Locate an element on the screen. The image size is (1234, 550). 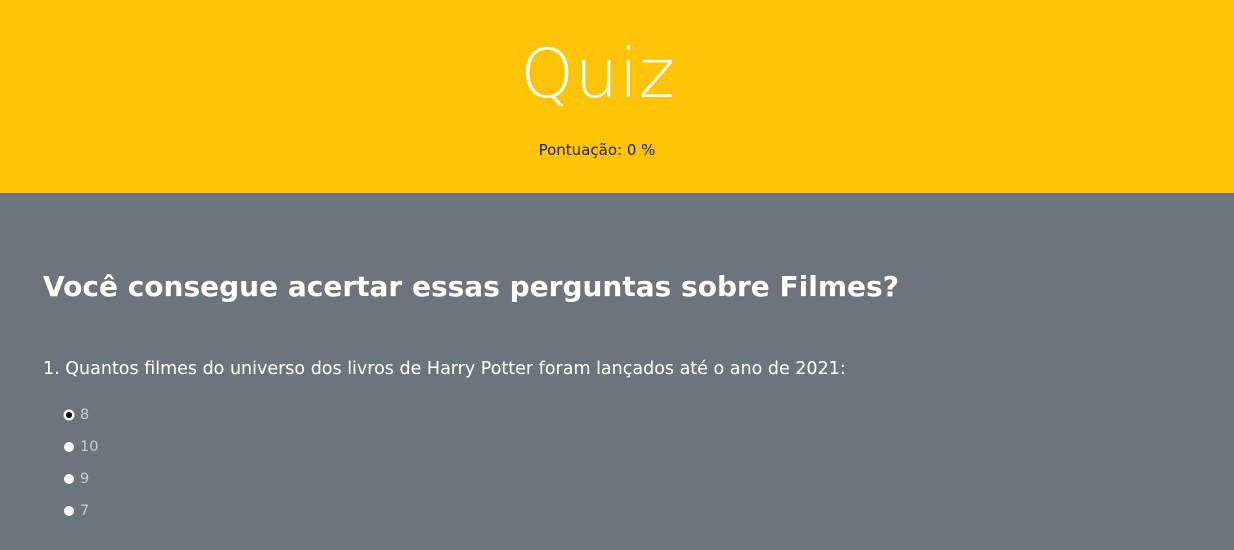
score-display: Pontuação: 0 % is located at coordinates (617, 150).